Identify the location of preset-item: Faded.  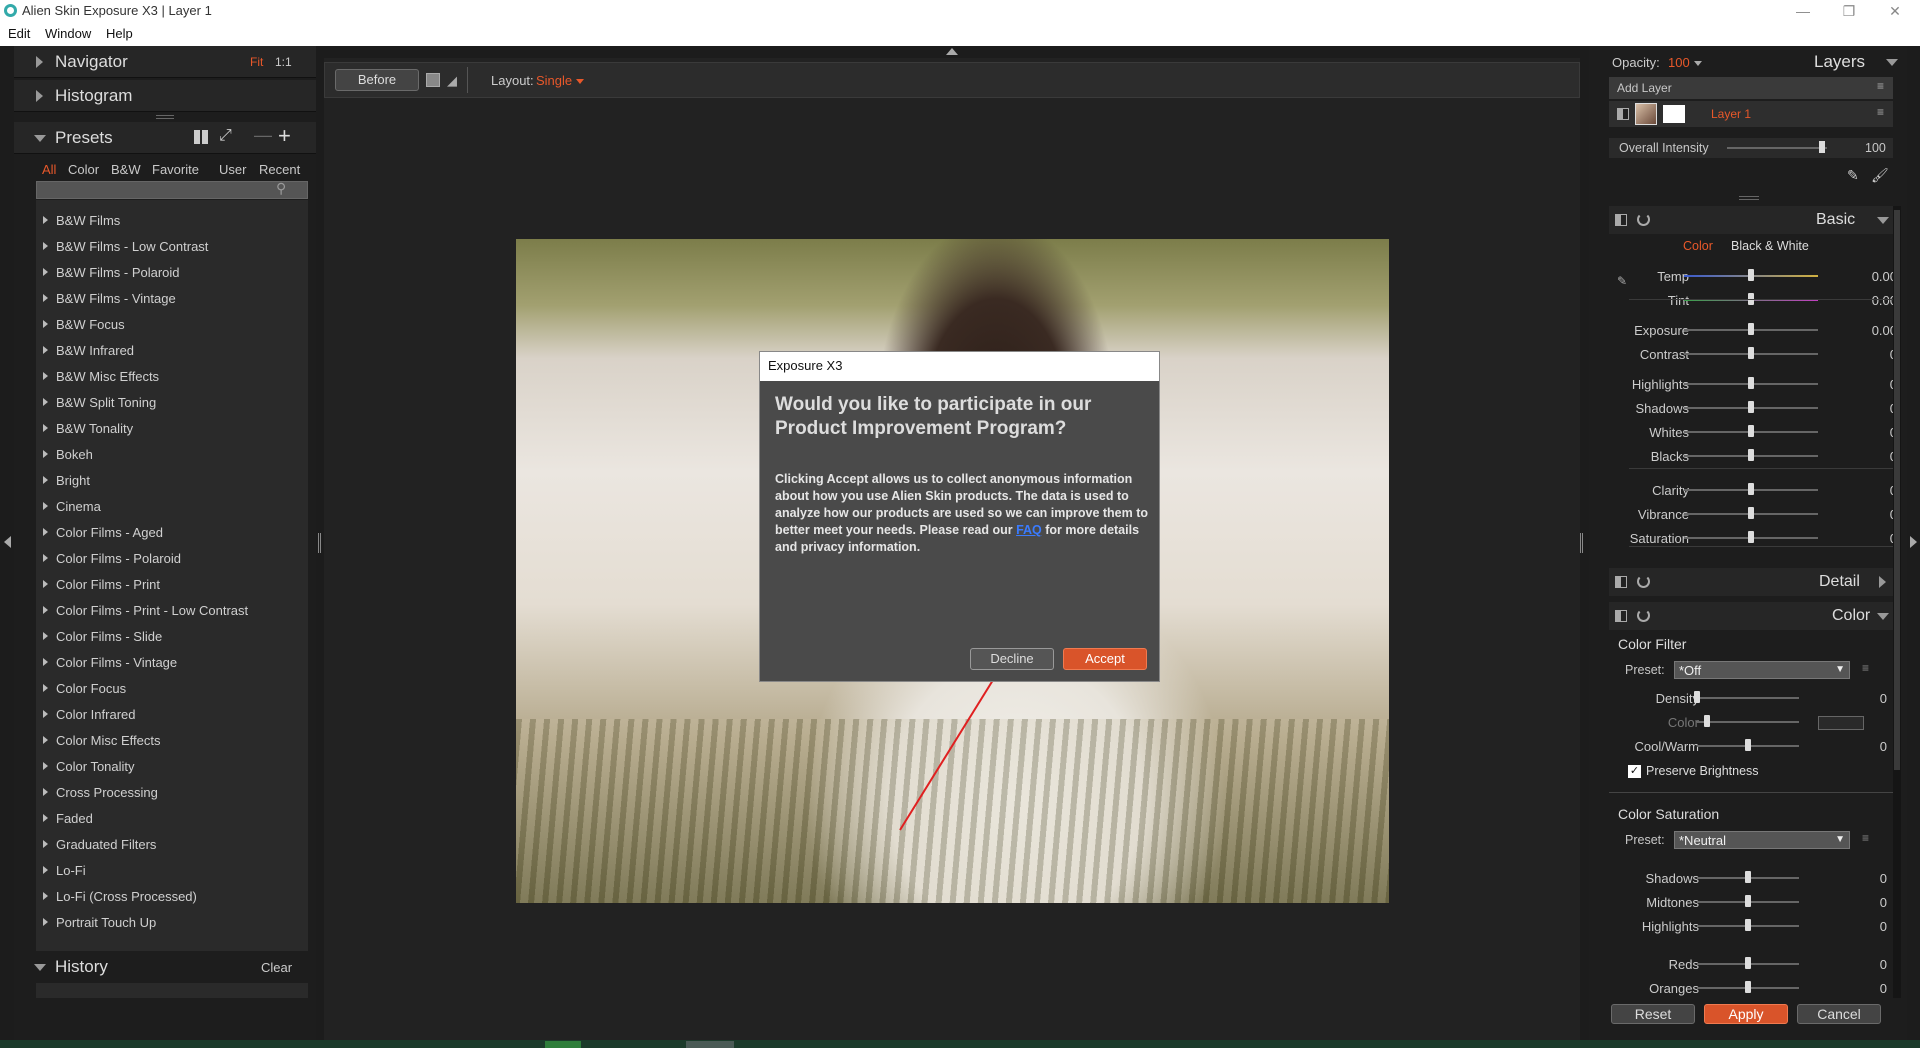
(172, 818).